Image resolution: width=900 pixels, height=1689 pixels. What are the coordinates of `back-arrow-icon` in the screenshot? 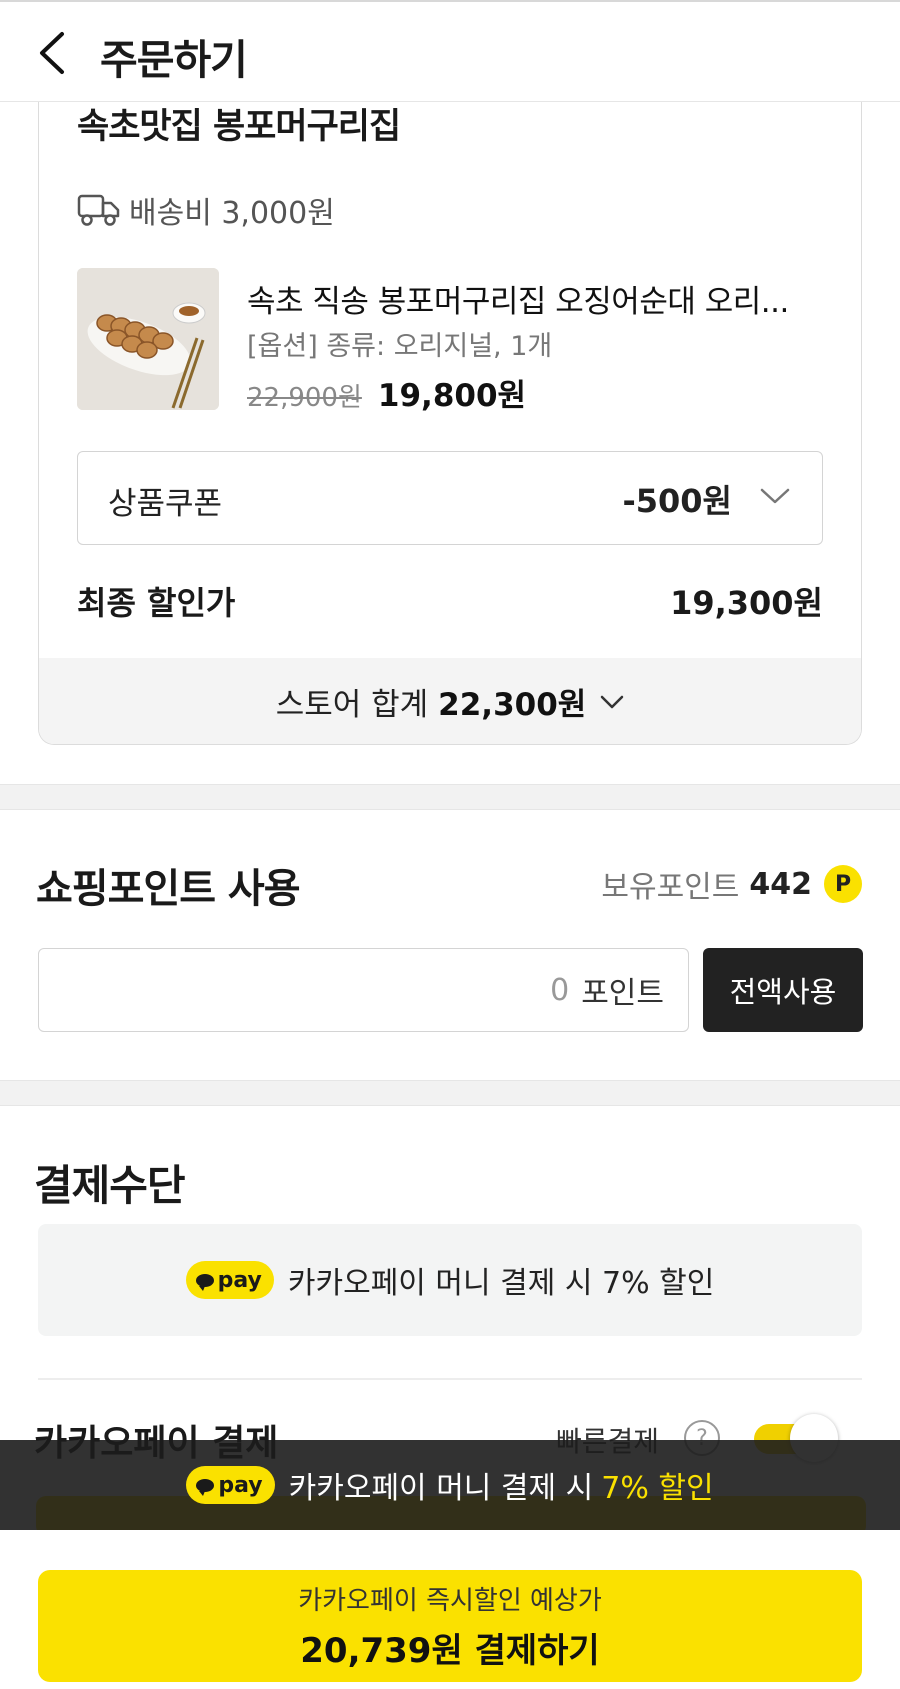 It's located at (54, 53).